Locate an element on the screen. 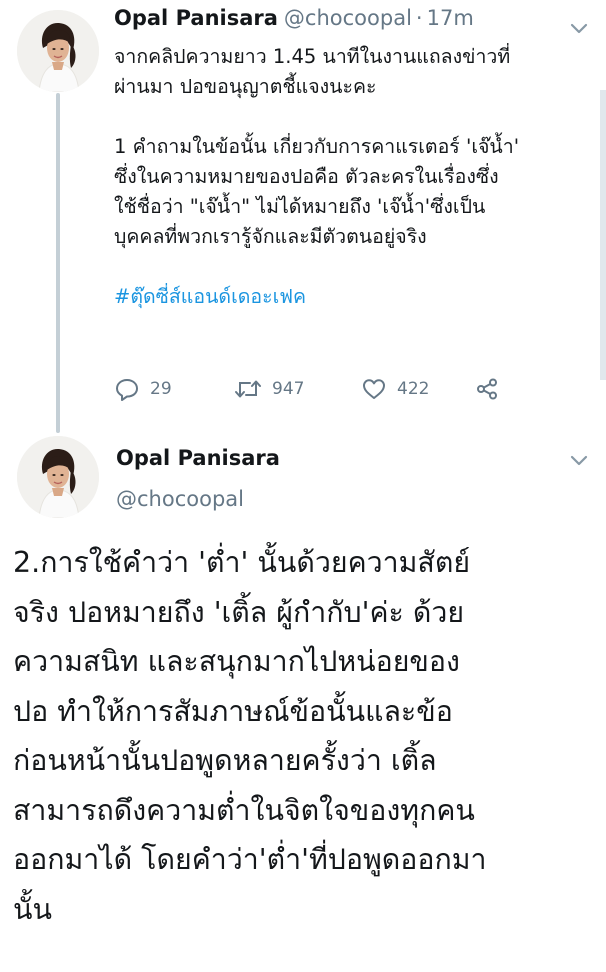 The height and width of the screenshot is (972, 606). tweet-actions: 29 947 422 is located at coordinates (324, 389).